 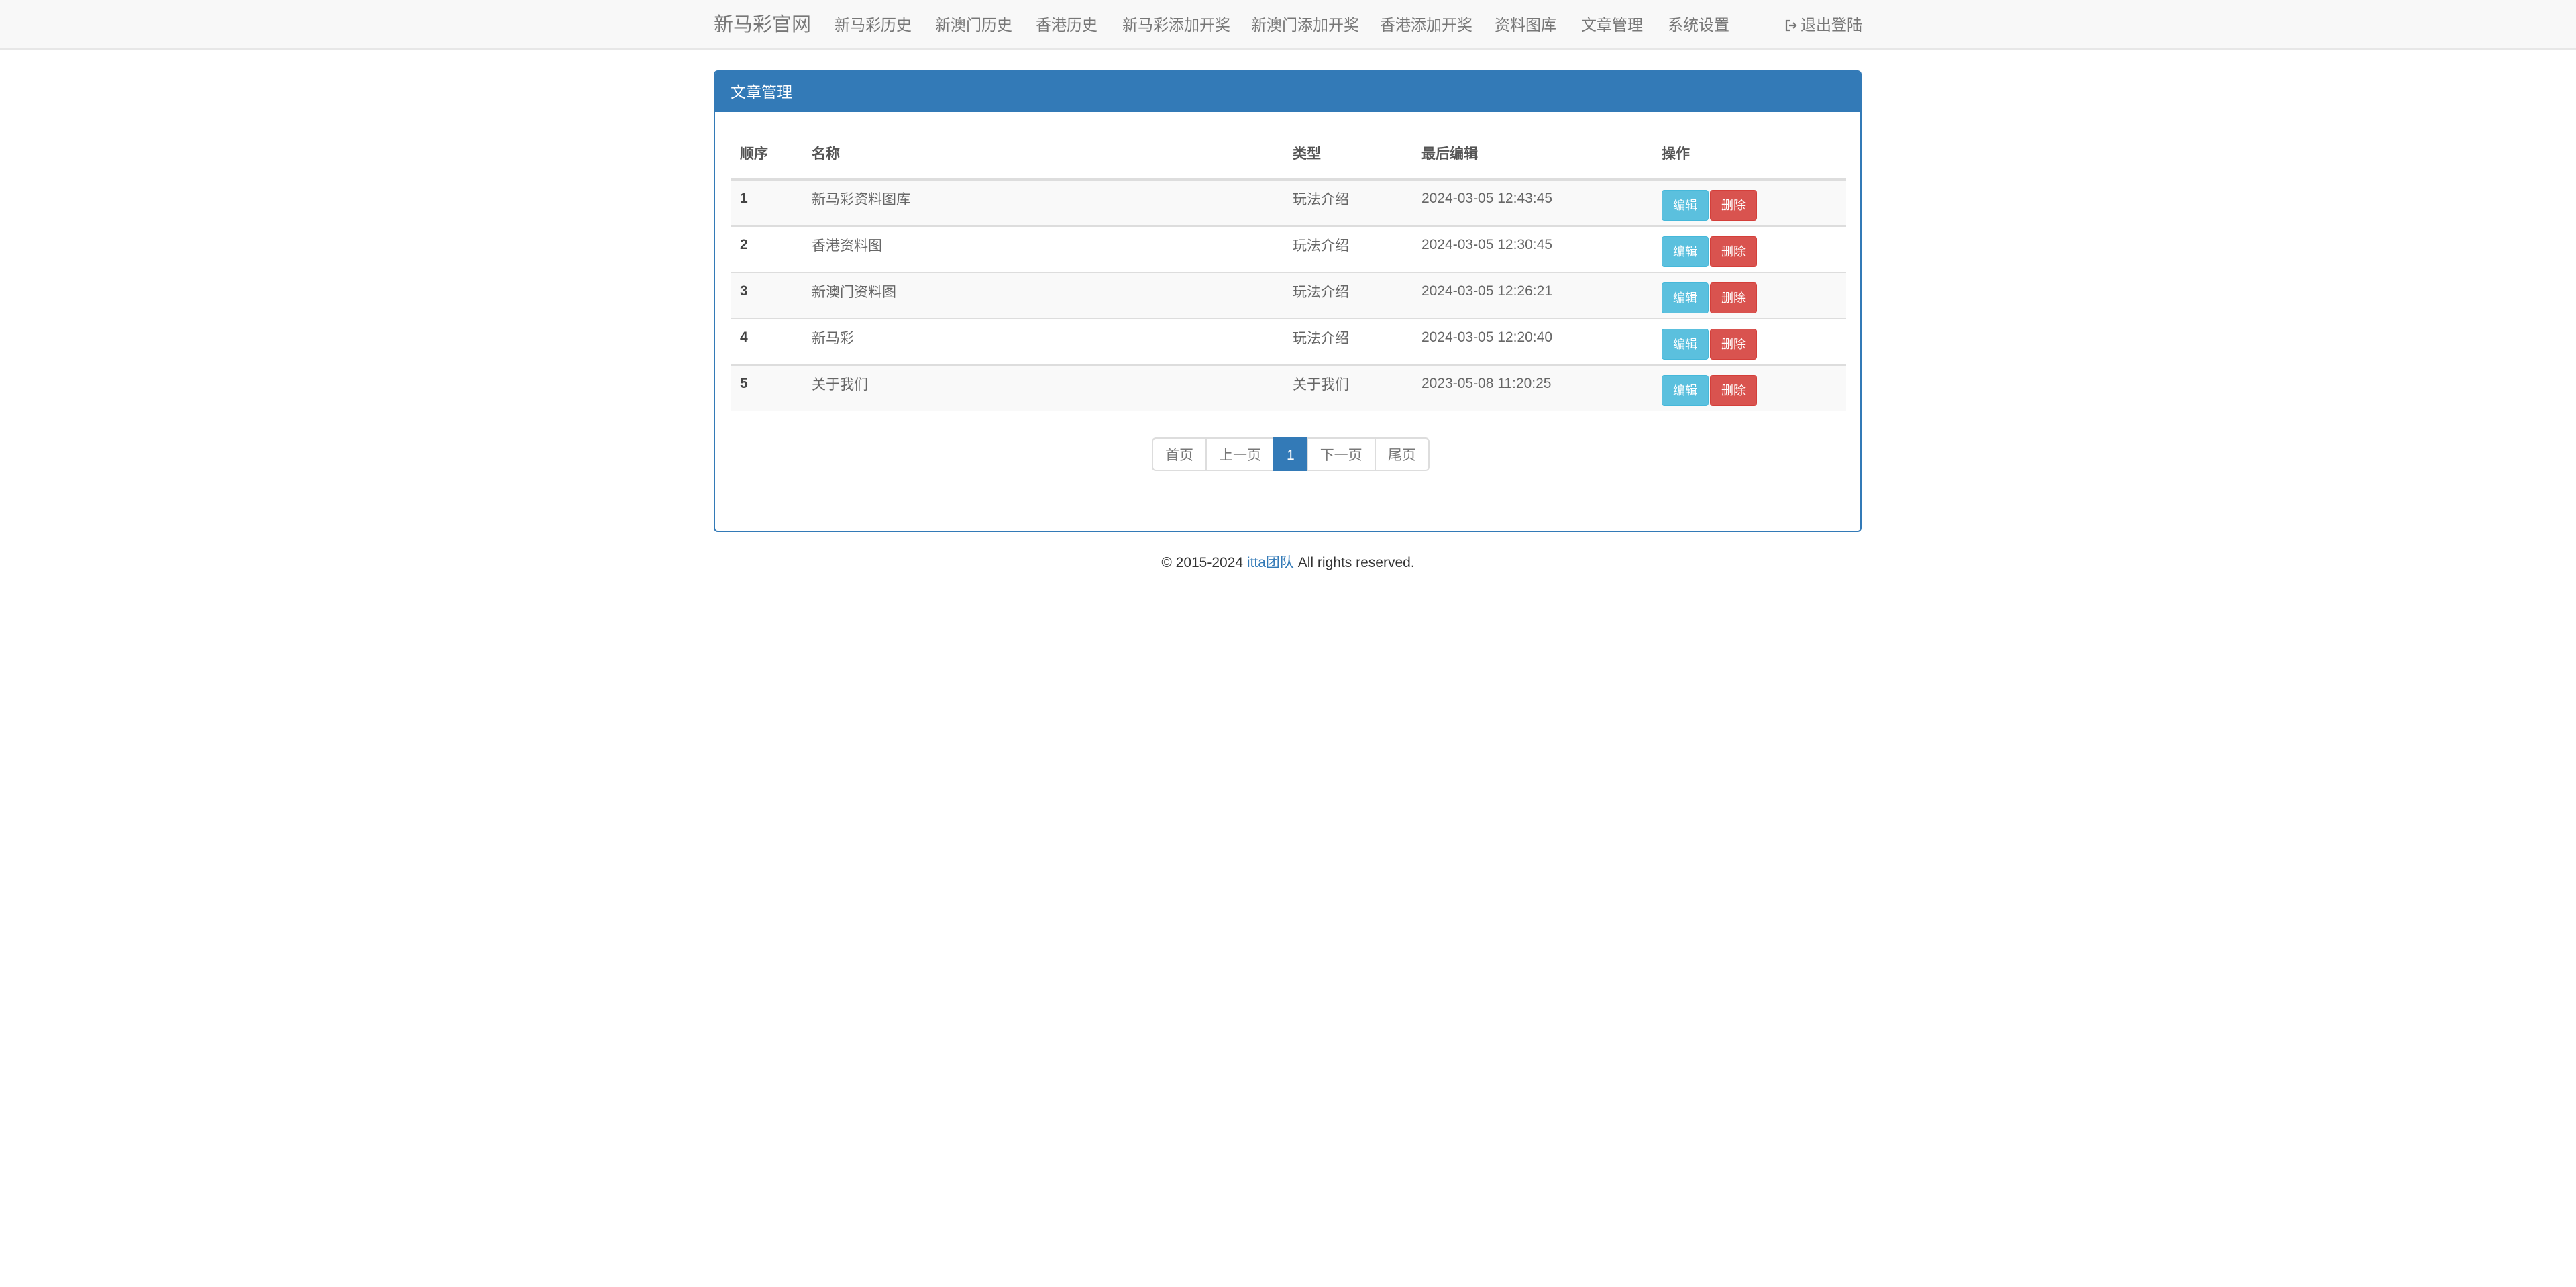 I want to click on logout-link: 退出登陆, so click(x=1823, y=25).